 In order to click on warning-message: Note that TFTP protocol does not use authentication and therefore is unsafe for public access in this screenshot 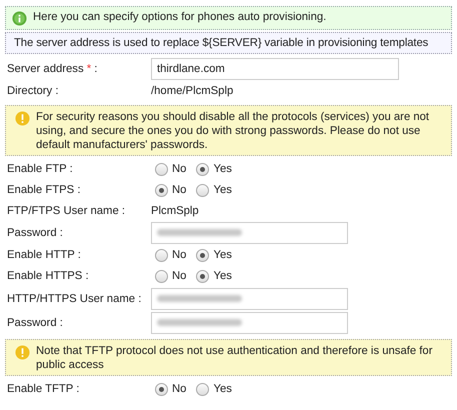, I will do `click(235, 358)`.